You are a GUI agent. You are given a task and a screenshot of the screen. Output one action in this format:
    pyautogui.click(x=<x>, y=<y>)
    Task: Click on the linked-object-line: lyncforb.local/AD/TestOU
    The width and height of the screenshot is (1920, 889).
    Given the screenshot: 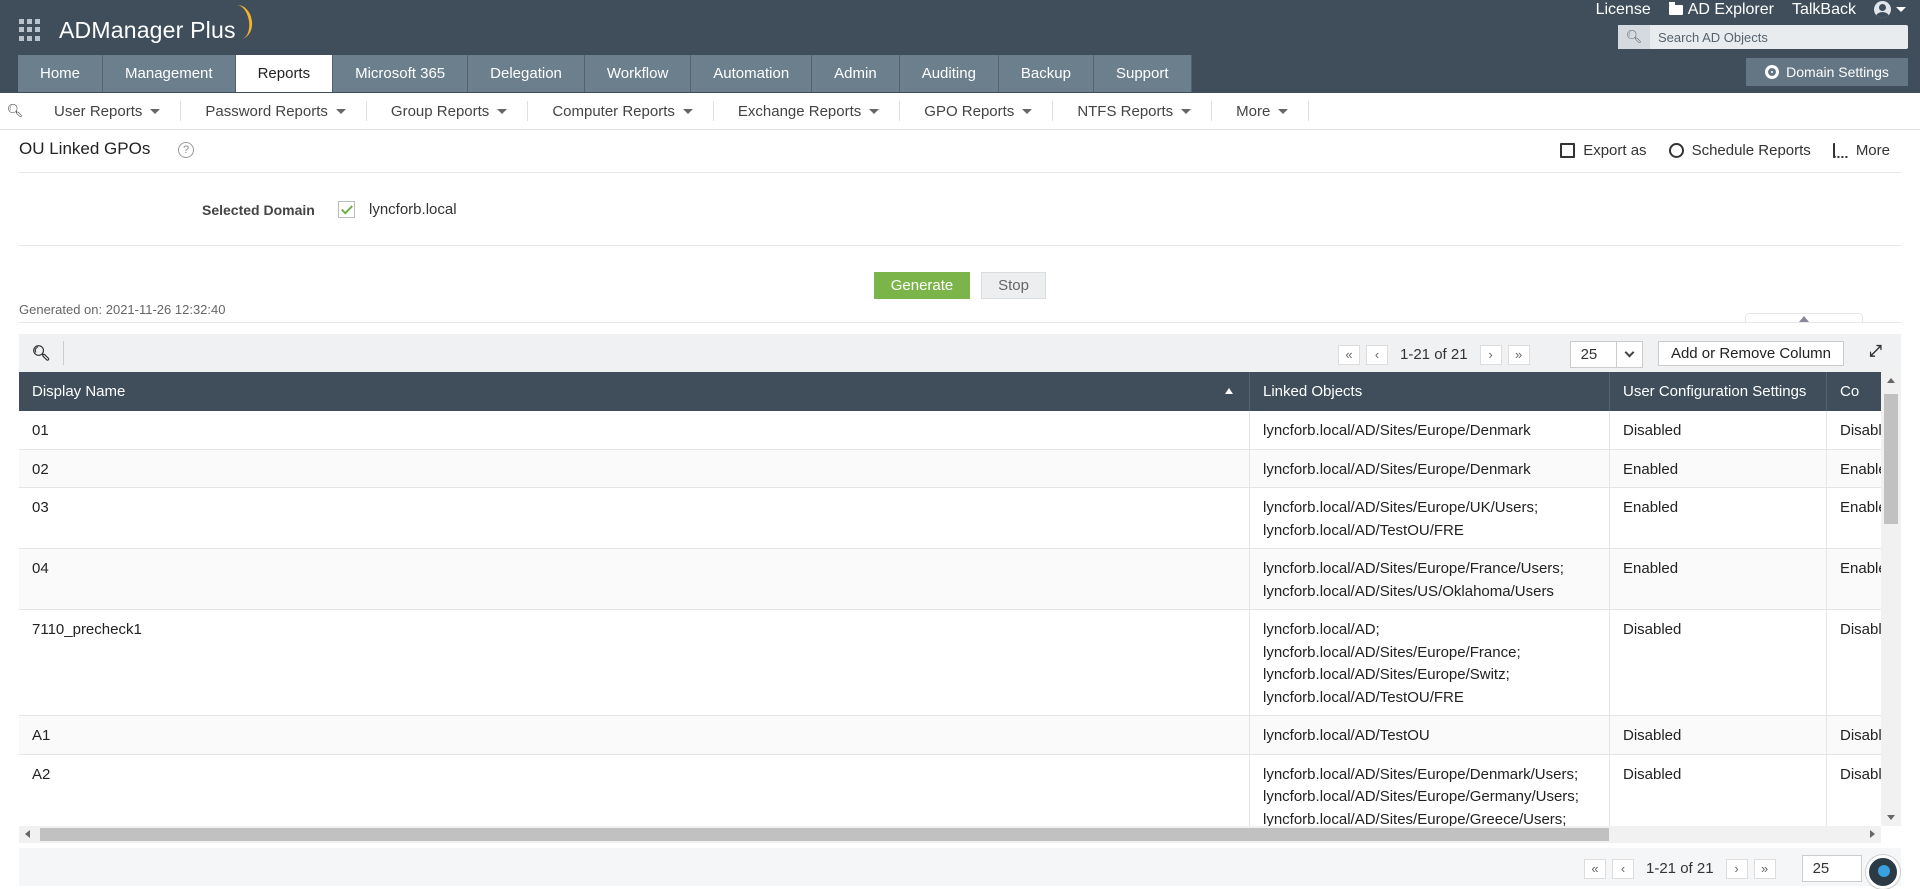 What is the action you would take?
    pyautogui.click(x=1346, y=735)
    